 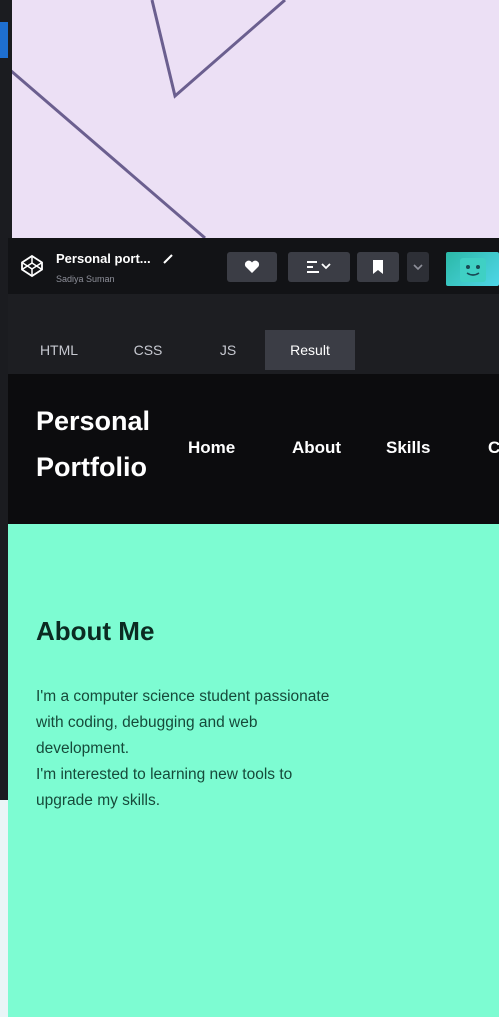 I want to click on selected-indicator, so click(x=4, y=40).